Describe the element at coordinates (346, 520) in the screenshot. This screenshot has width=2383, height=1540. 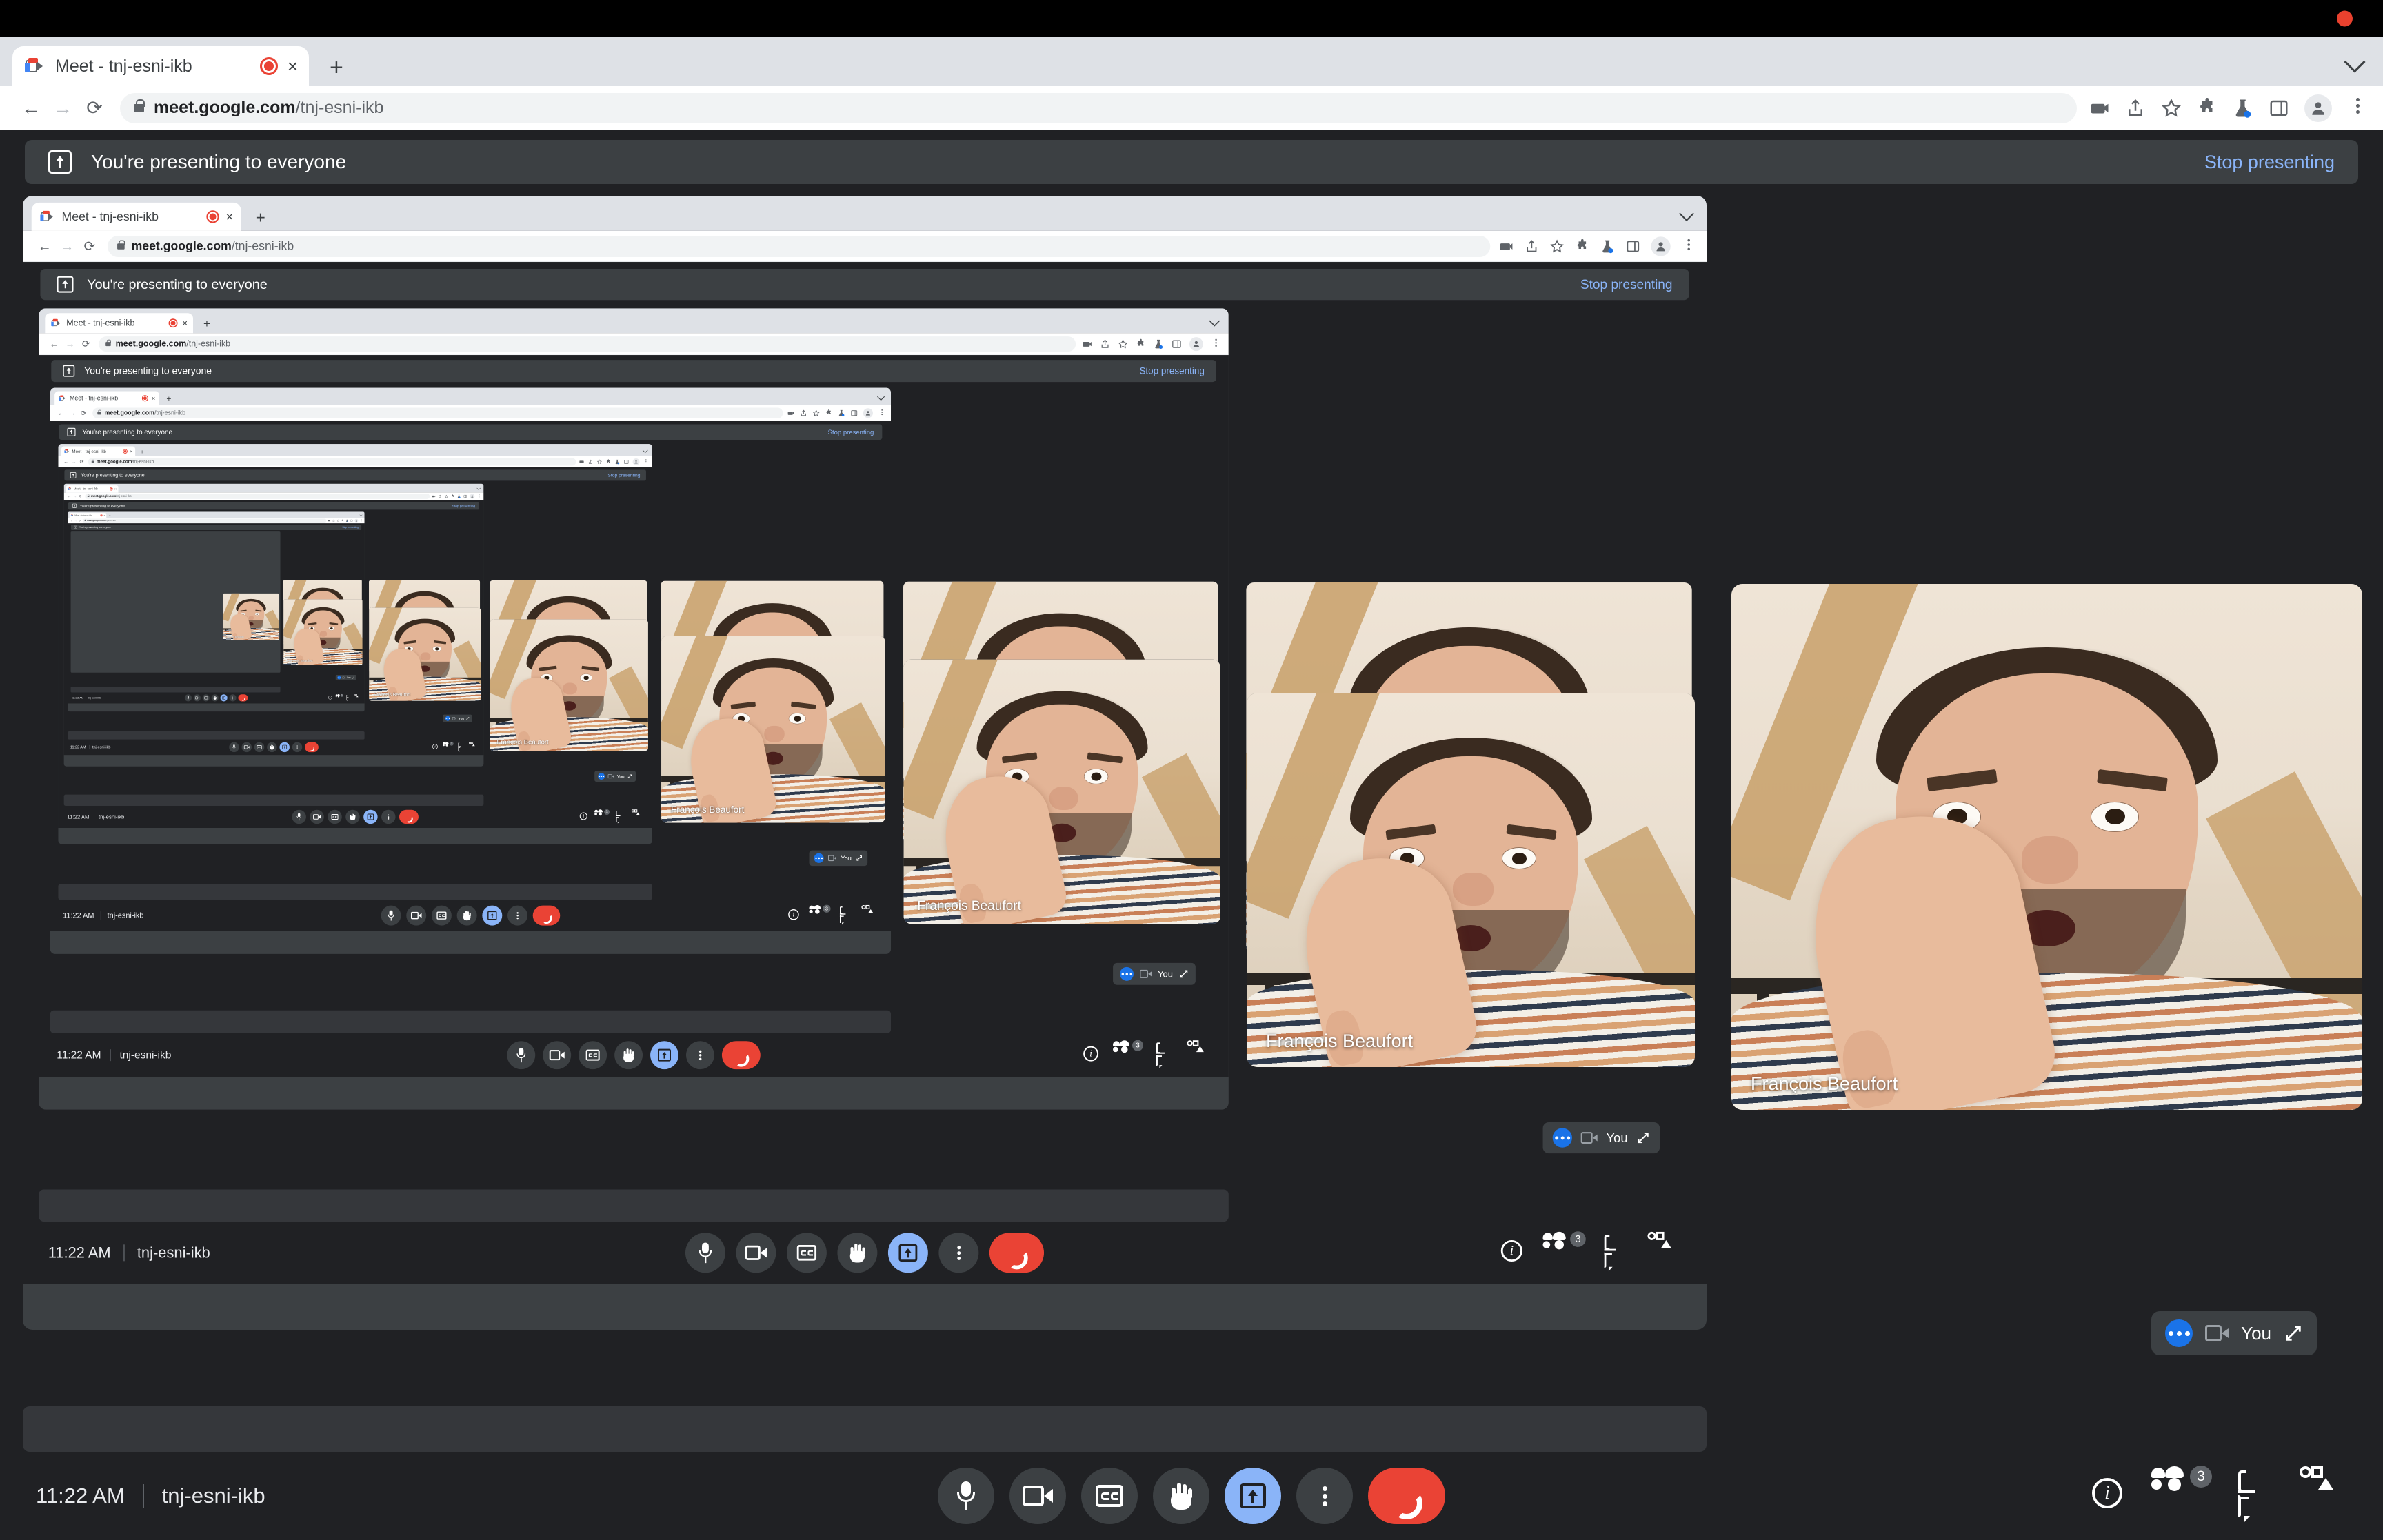
I see `lab-flask-icon` at that location.